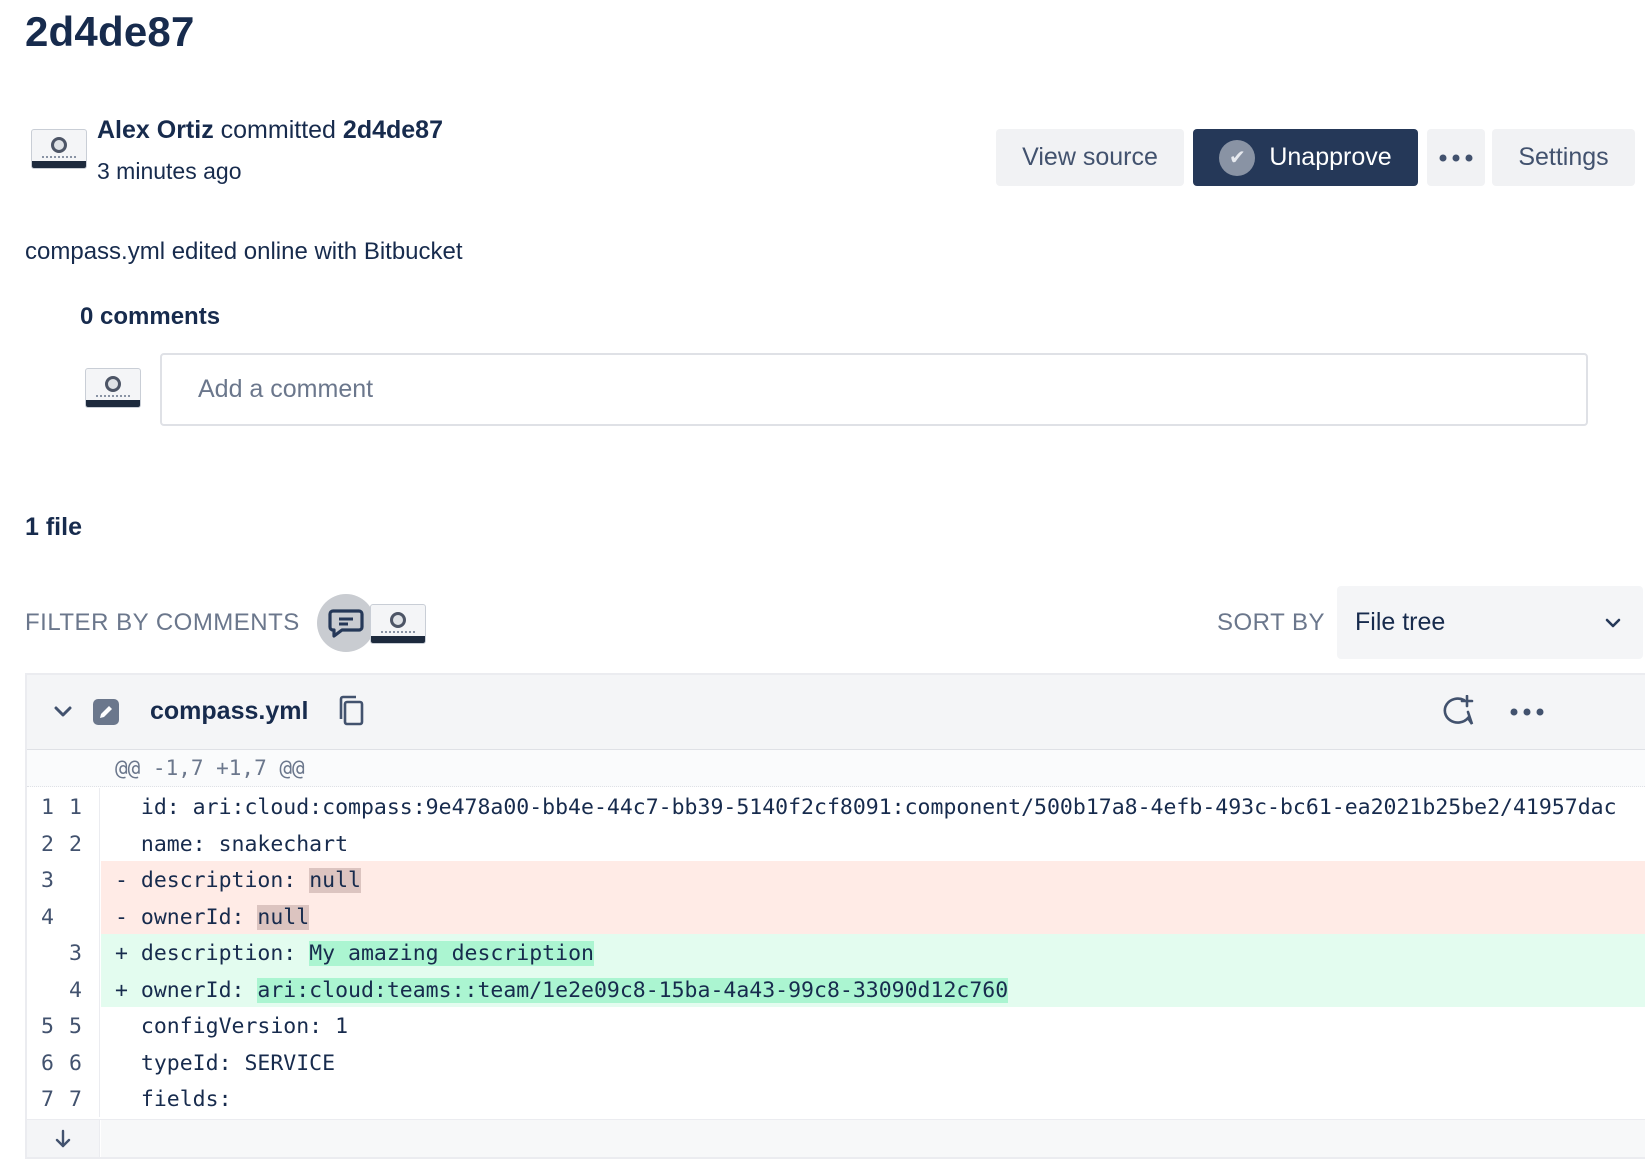  Describe the element at coordinates (836, 712) in the screenshot. I see `file-diff-header: compass.yml` at that location.